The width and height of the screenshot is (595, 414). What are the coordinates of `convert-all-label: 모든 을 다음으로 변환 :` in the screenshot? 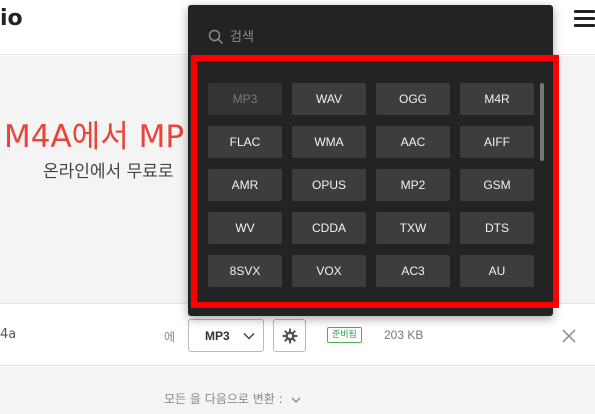 It's located at (223, 399).